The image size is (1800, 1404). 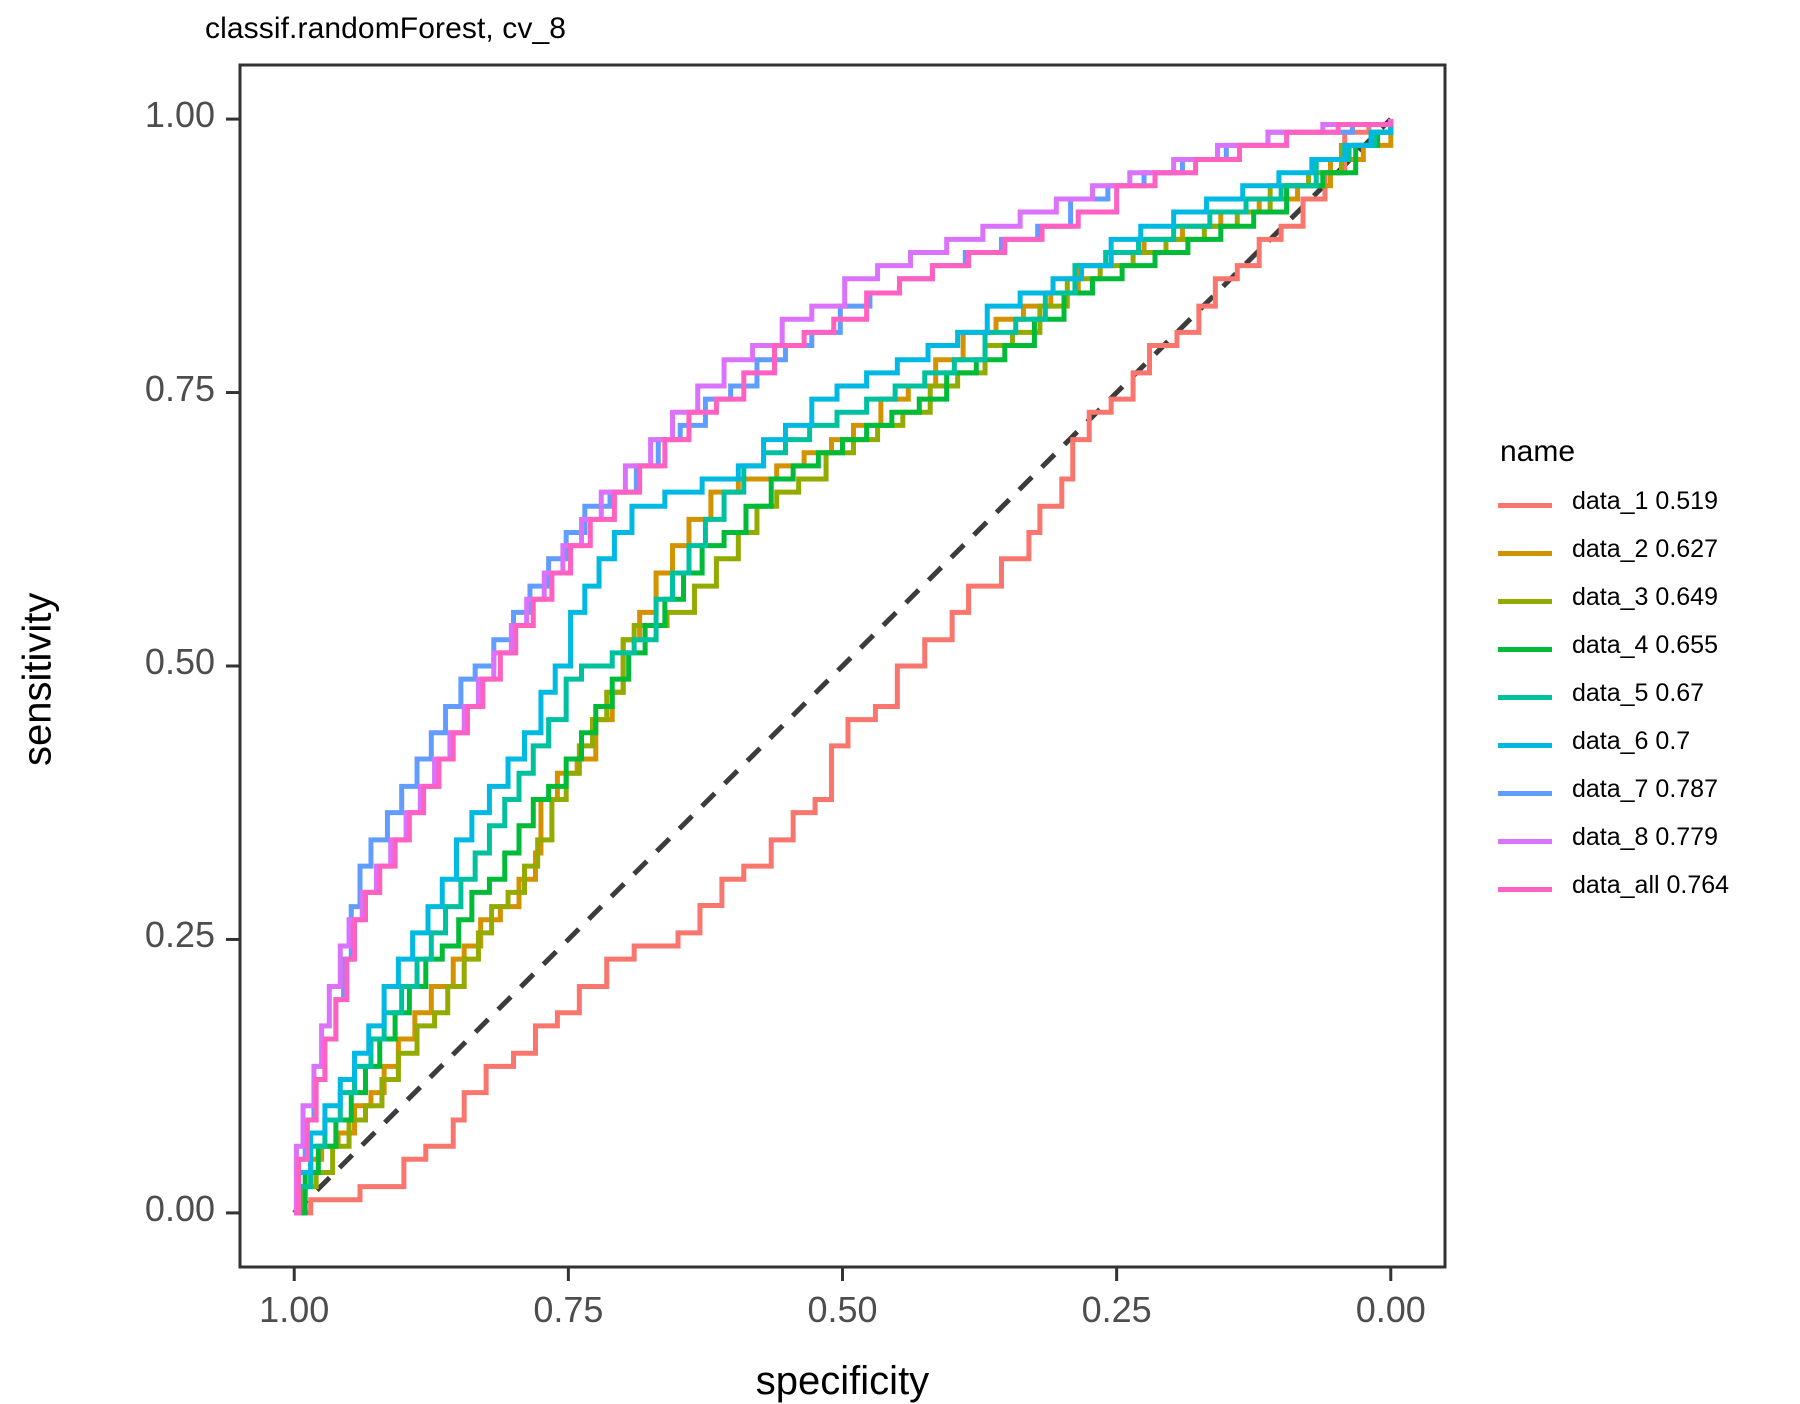 What do you see at coordinates (1645, 549) in the screenshot?
I see `legend-label-data-2: data_2 0.627` at bounding box center [1645, 549].